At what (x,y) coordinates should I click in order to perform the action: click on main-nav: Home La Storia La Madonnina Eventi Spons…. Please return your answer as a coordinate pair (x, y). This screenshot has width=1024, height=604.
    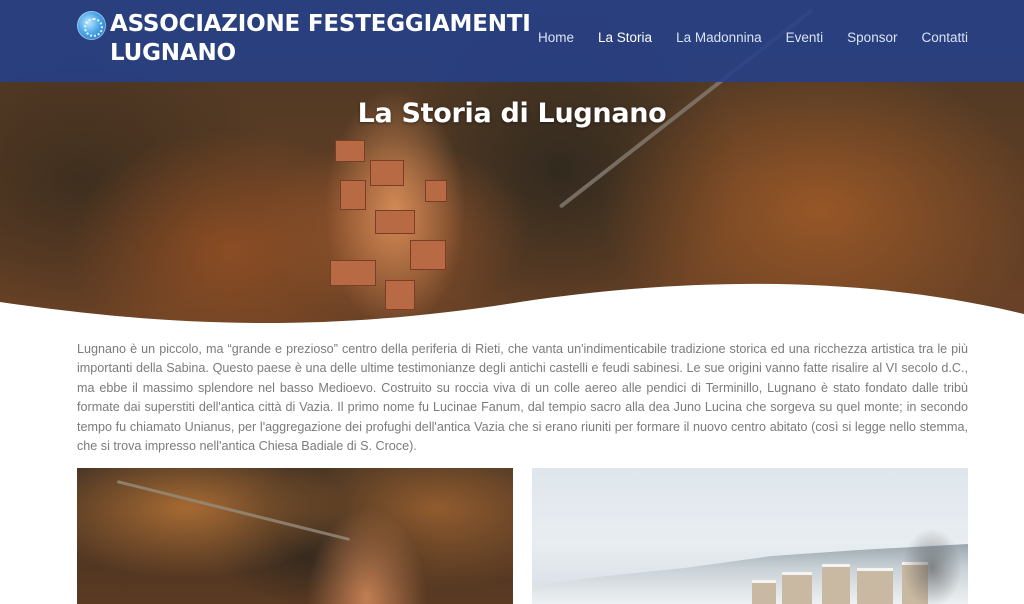
    Looking at the image, I should click on (741, 37).